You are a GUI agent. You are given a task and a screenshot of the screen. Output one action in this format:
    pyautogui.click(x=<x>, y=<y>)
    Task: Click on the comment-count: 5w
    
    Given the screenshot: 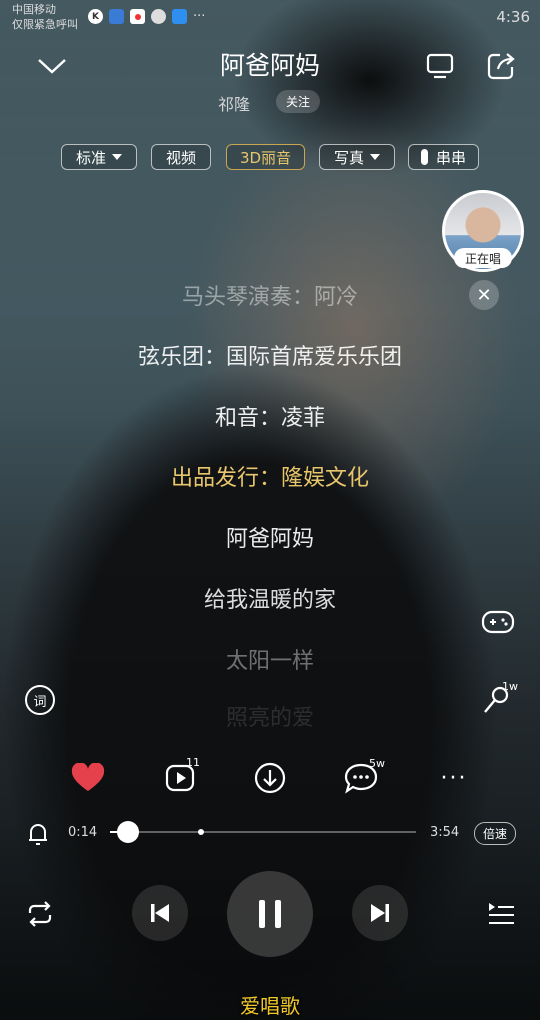 What is the action you would take?
    pyautogui.click(x=377, y=763)
    